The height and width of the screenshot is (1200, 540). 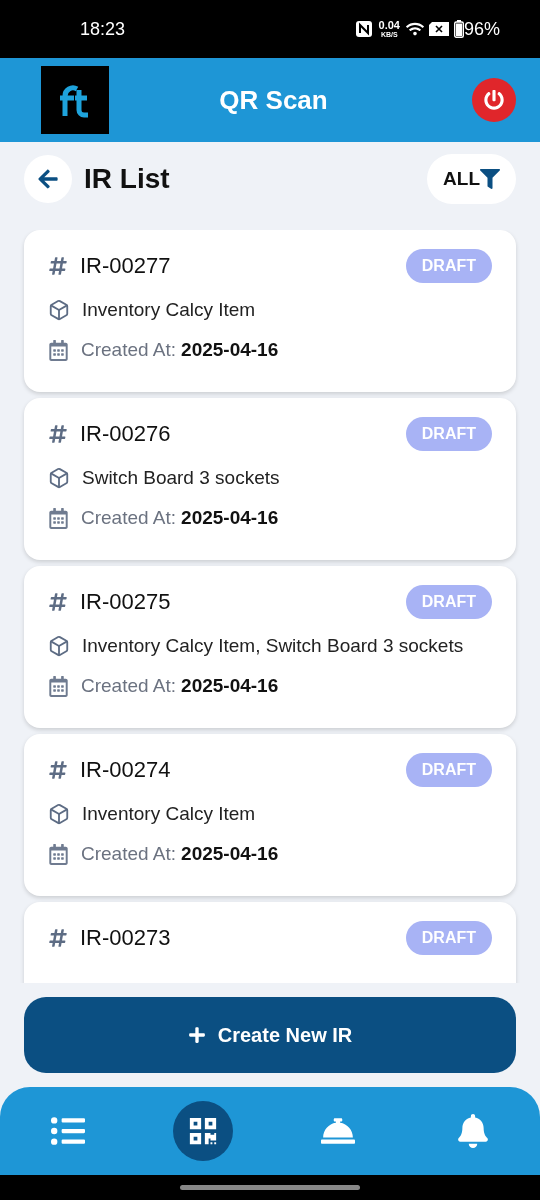 What do you see at coordinates (273, 100) in the screenshot?
I see `app-title: QR Scan` at bounding box center [273, 100].